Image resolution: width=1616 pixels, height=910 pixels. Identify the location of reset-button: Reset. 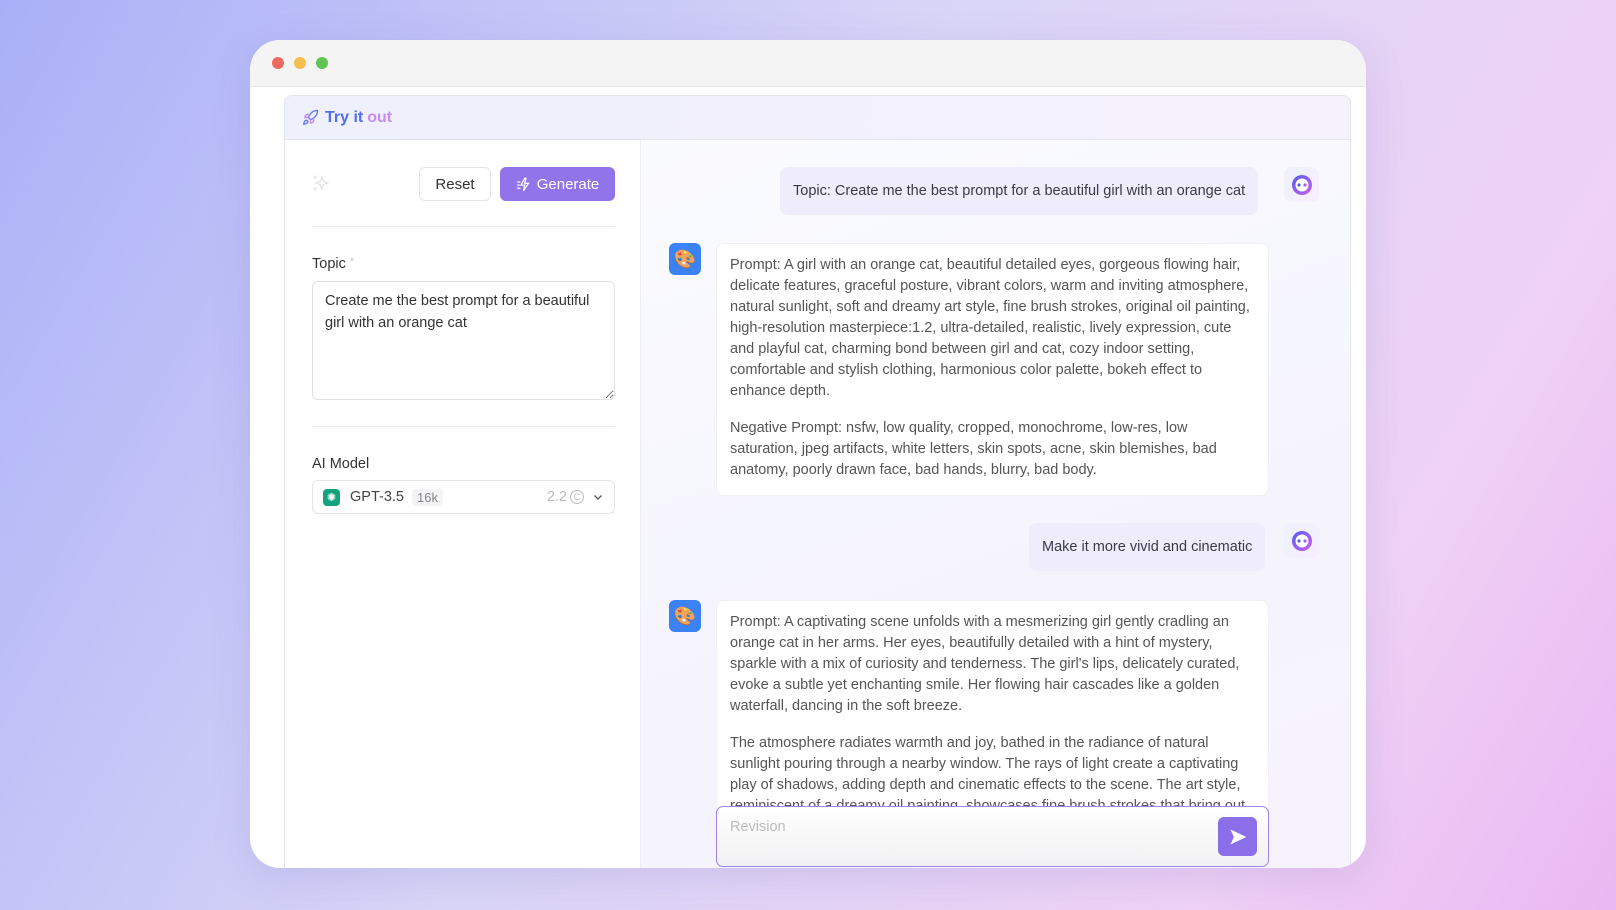
(455, 184).